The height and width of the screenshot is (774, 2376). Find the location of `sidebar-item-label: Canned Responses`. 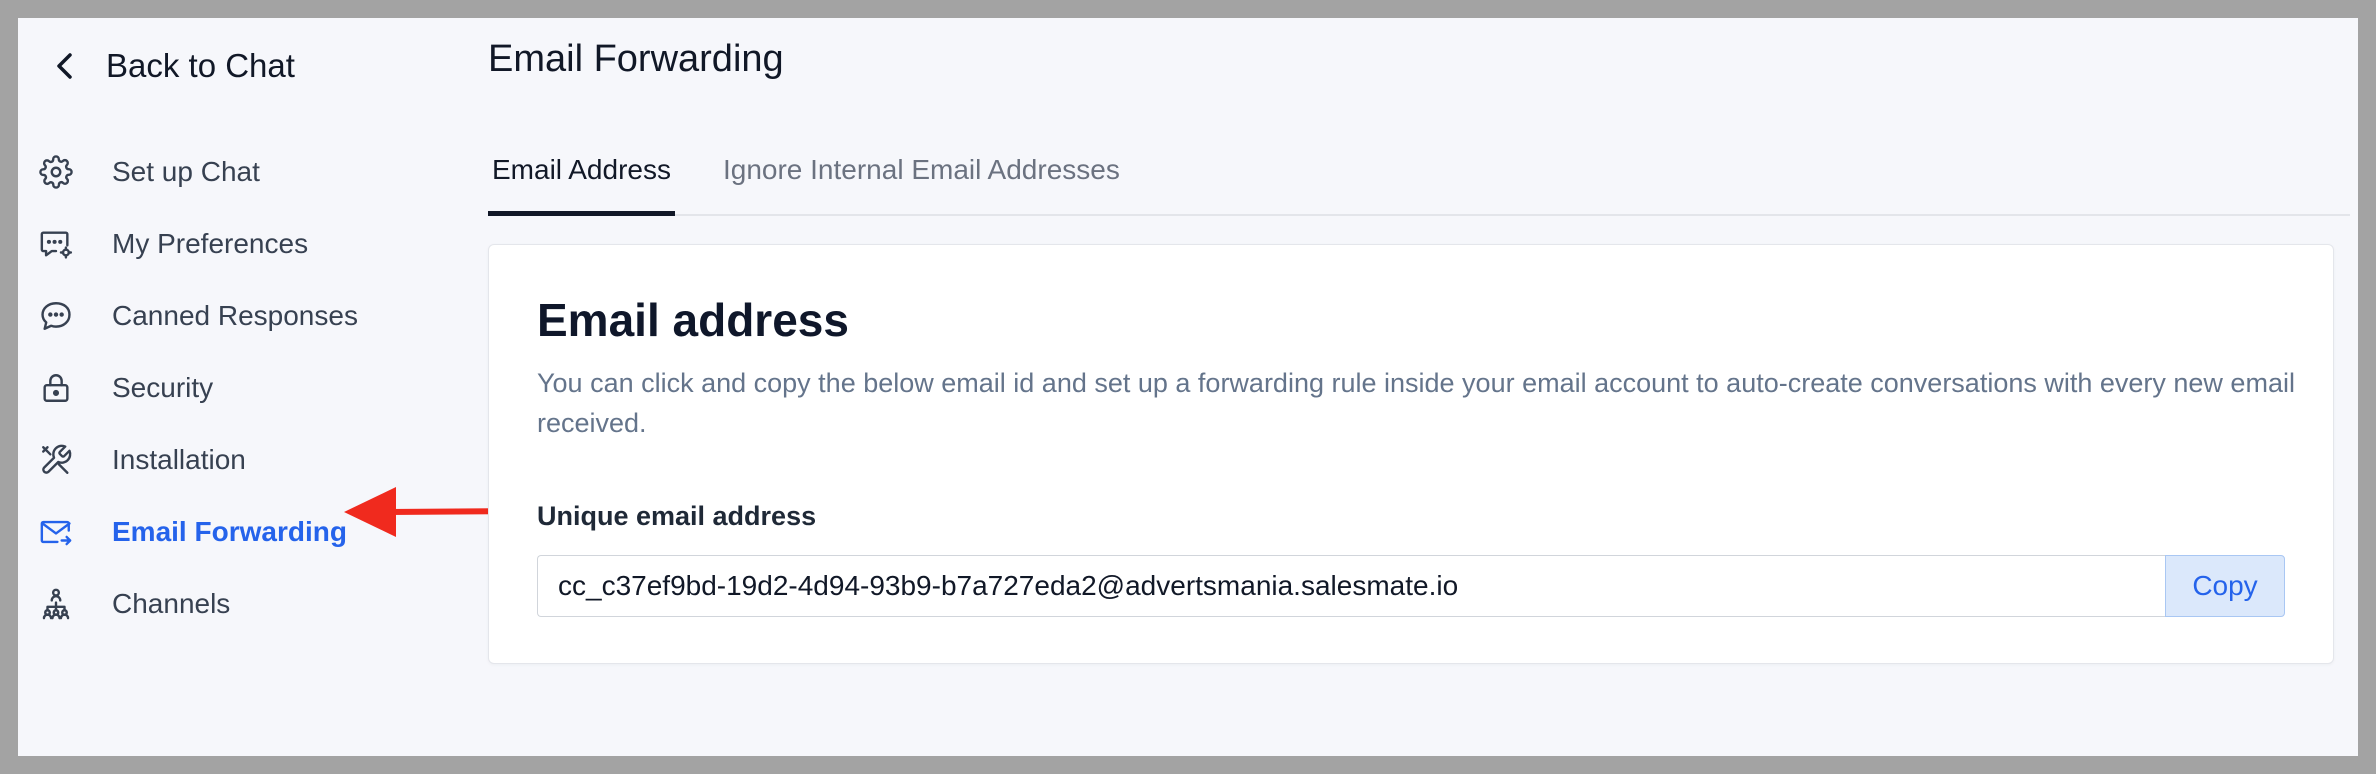

sidebar-item-label: Canned Responses is located at coordinates (235, 315).